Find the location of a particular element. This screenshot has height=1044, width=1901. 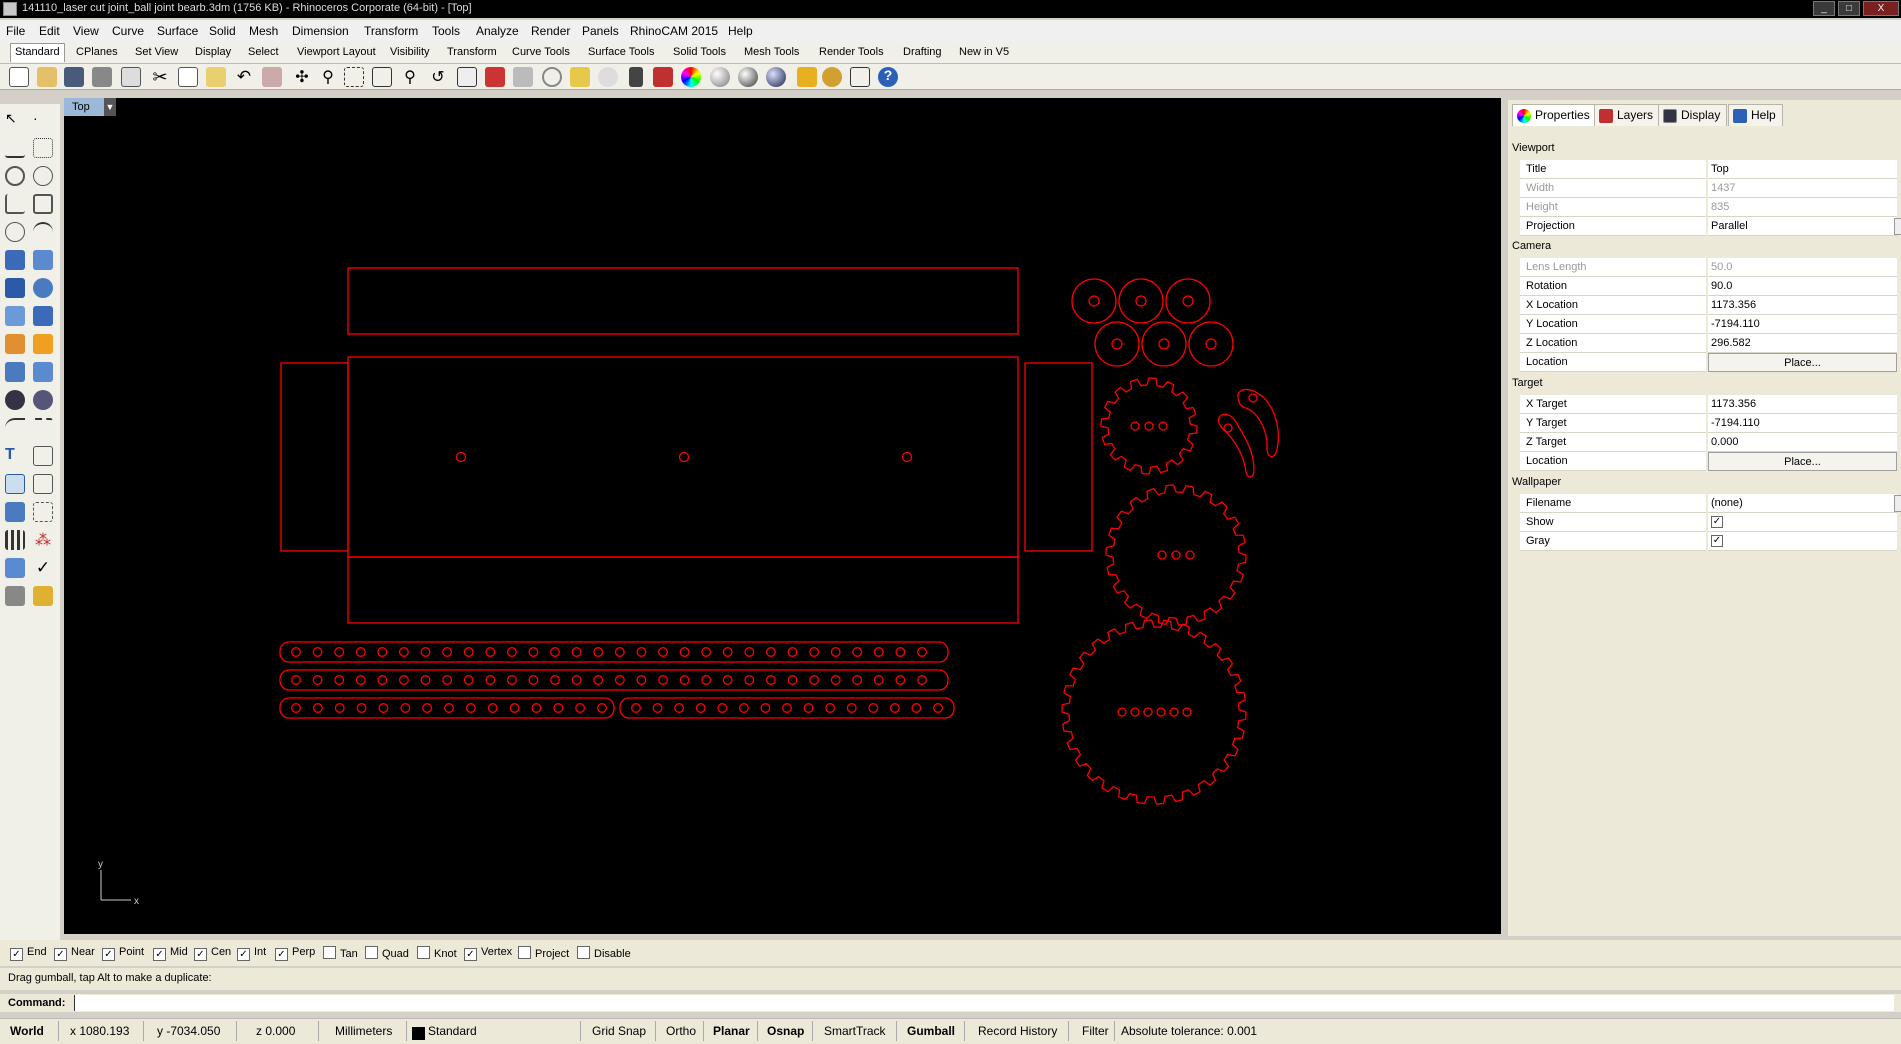

status-layer: Standard is located at coordinates (452, 1031).